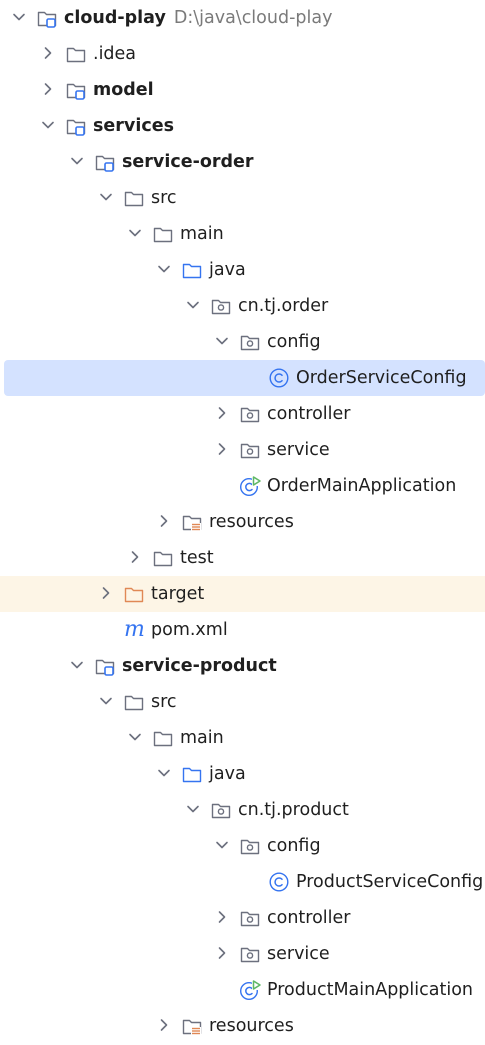 The width and height of the screenshot is (485, 1045). What do you see at coordinates (361, 486) in the screenshot?
I see `tree-item-label: OrderMainApplication` at bounding box center [361, 486].